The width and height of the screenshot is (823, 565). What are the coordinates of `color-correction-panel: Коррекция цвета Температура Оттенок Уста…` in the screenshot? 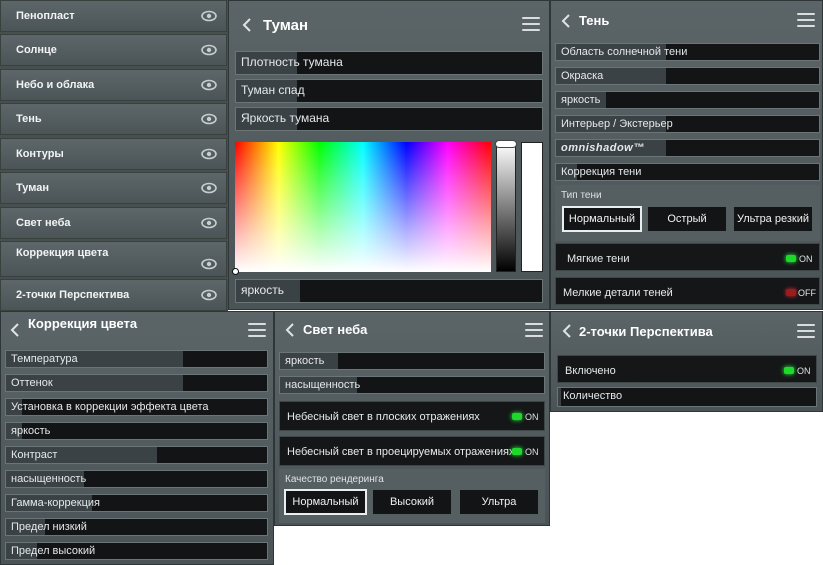 It's located at (137, 438).